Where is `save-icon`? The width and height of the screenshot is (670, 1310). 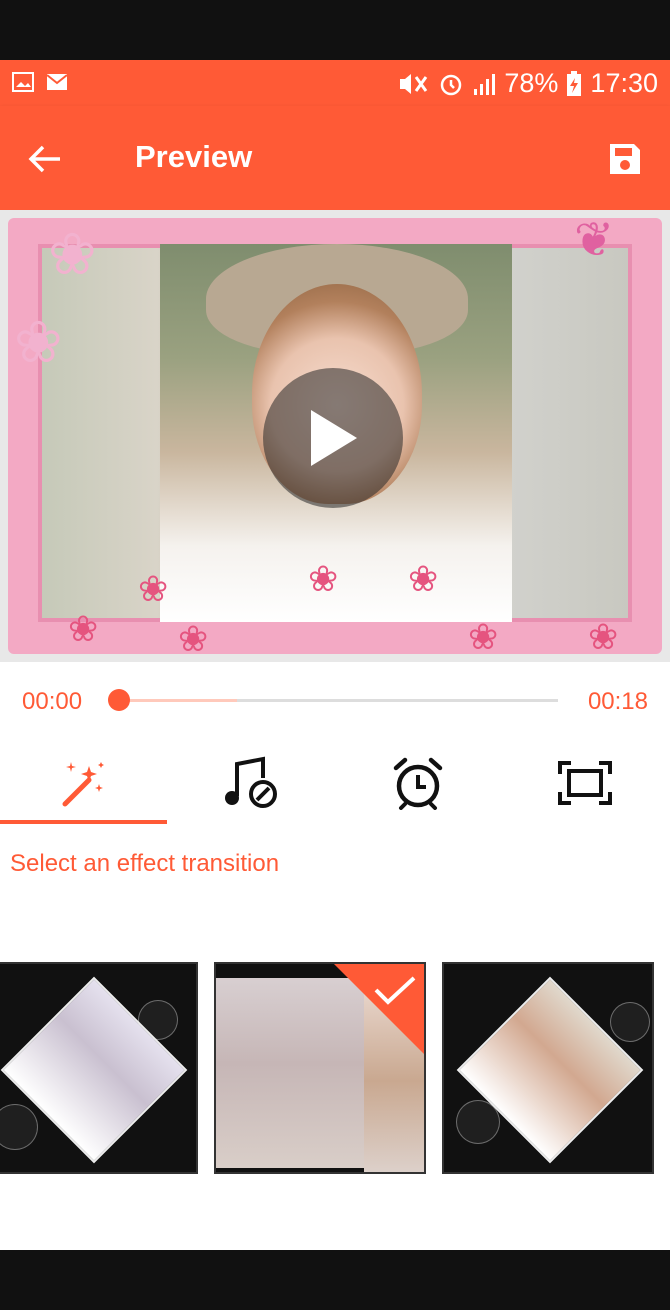 save-icon is located at coordinates (625, 159).